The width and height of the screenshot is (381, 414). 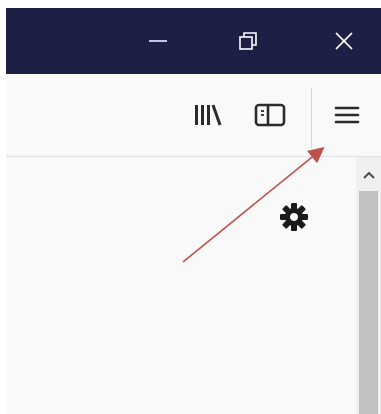 I want to click on sidebar-icon, so click(x=270, y=117).